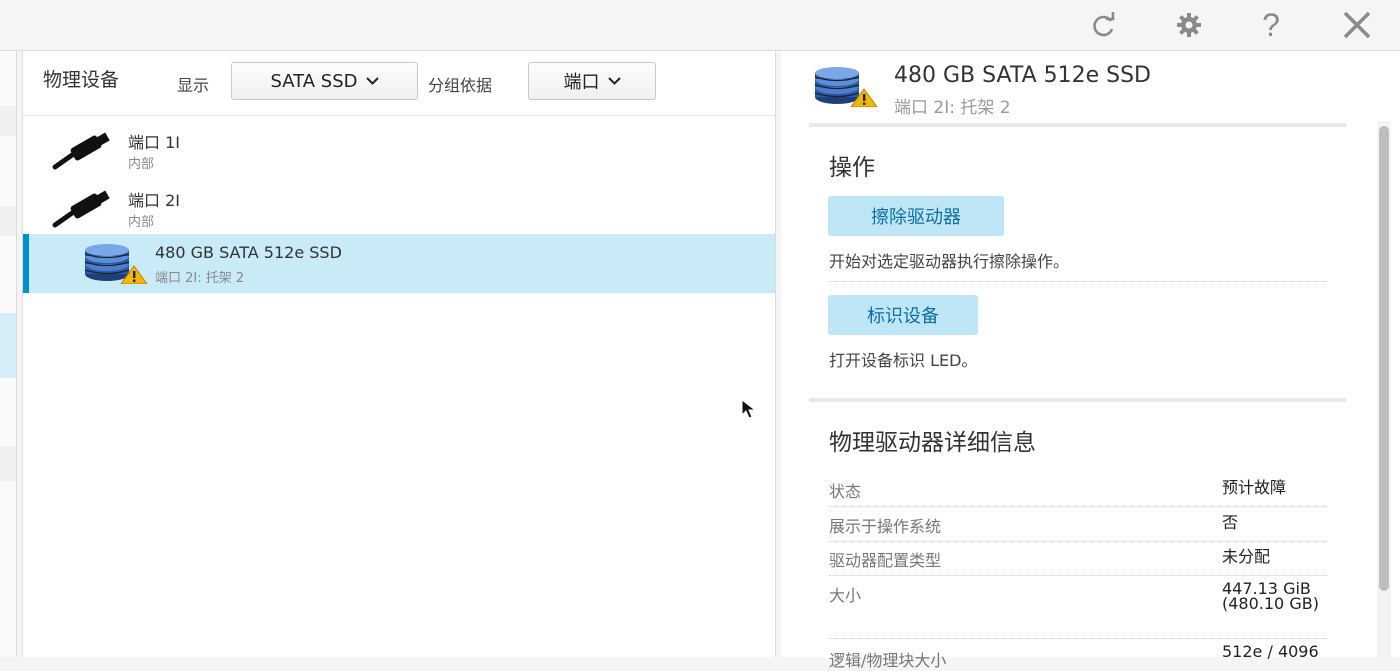  I want to click on detail-value-size: 447.13 GiB (480.10 GB), so click(1270, 596).